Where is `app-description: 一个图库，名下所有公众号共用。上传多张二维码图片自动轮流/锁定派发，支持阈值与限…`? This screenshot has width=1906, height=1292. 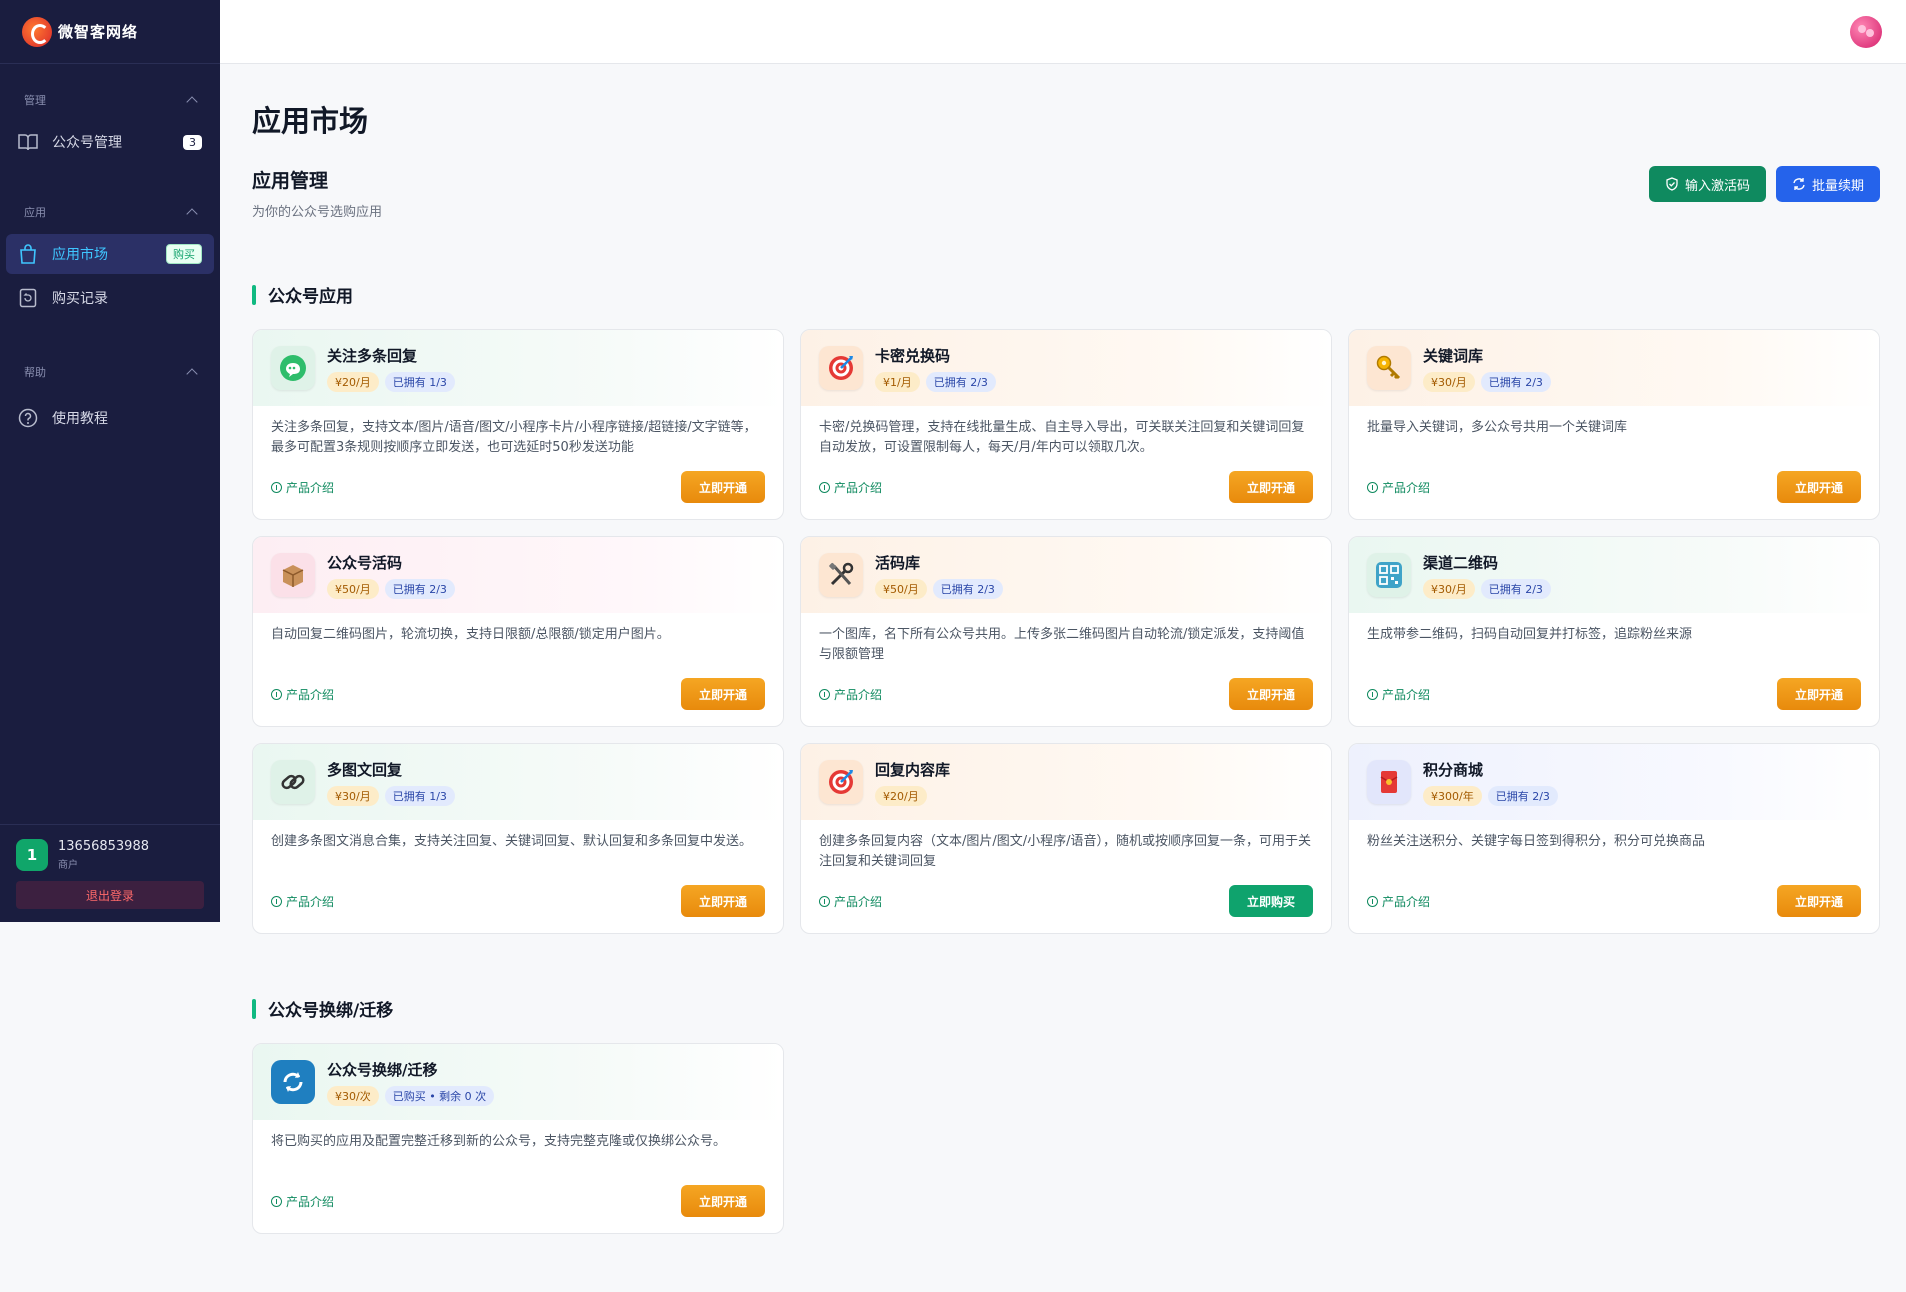
app-description: 一个图库，名下所有公众号共用。上传多张二维码图片自动轮流/锁定派发，支持阈值与限… is located at coordinates (1062, 644).